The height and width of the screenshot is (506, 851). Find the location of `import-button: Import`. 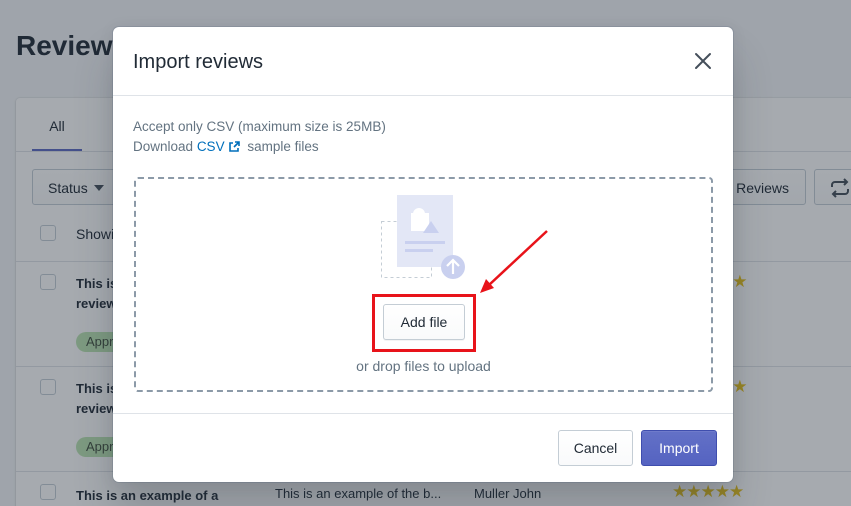

import-button: Import is located at coordinates (679, 448).